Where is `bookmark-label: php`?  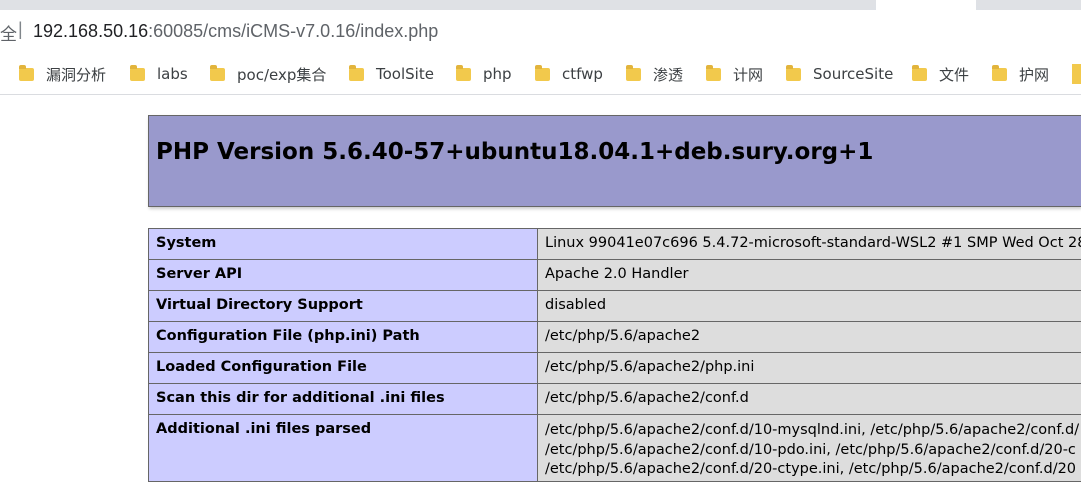
bookmark-label: php is located at coordinates (497, 74).